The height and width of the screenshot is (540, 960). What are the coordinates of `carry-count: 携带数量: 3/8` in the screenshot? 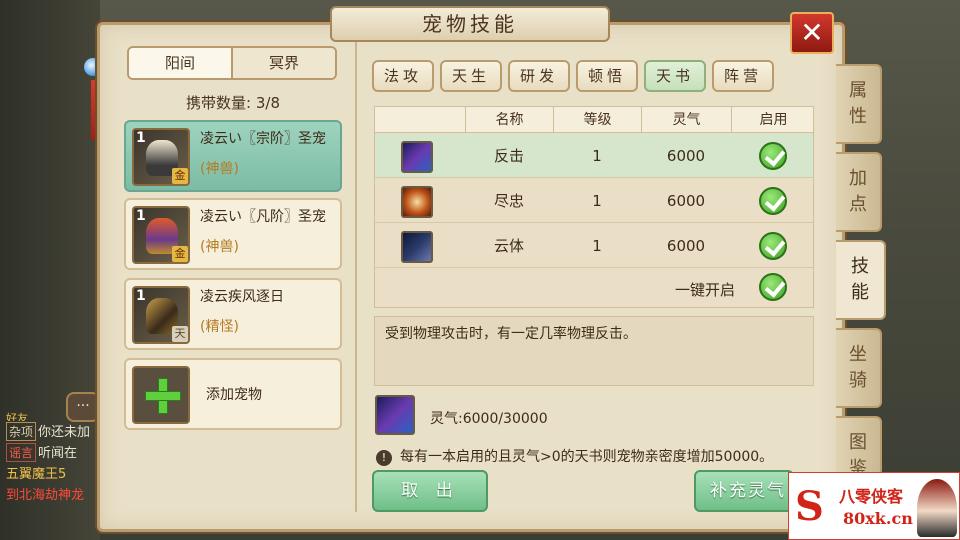 It's located at (233, 102).